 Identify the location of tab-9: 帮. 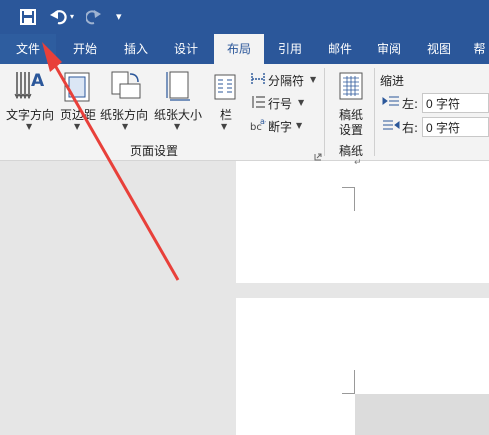
(479, 49).